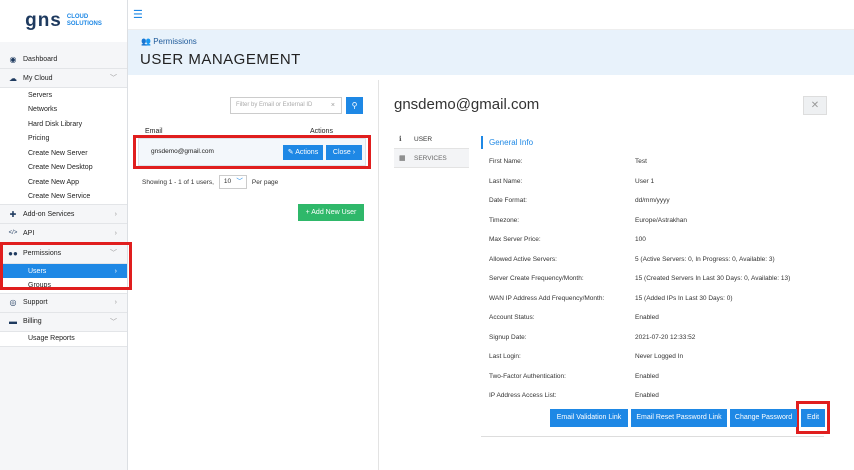  Describe the element at coordinates (63, 59) in the screenshot. I see `sidebar-item-dashboard: ◉ Dashboard` at that location.